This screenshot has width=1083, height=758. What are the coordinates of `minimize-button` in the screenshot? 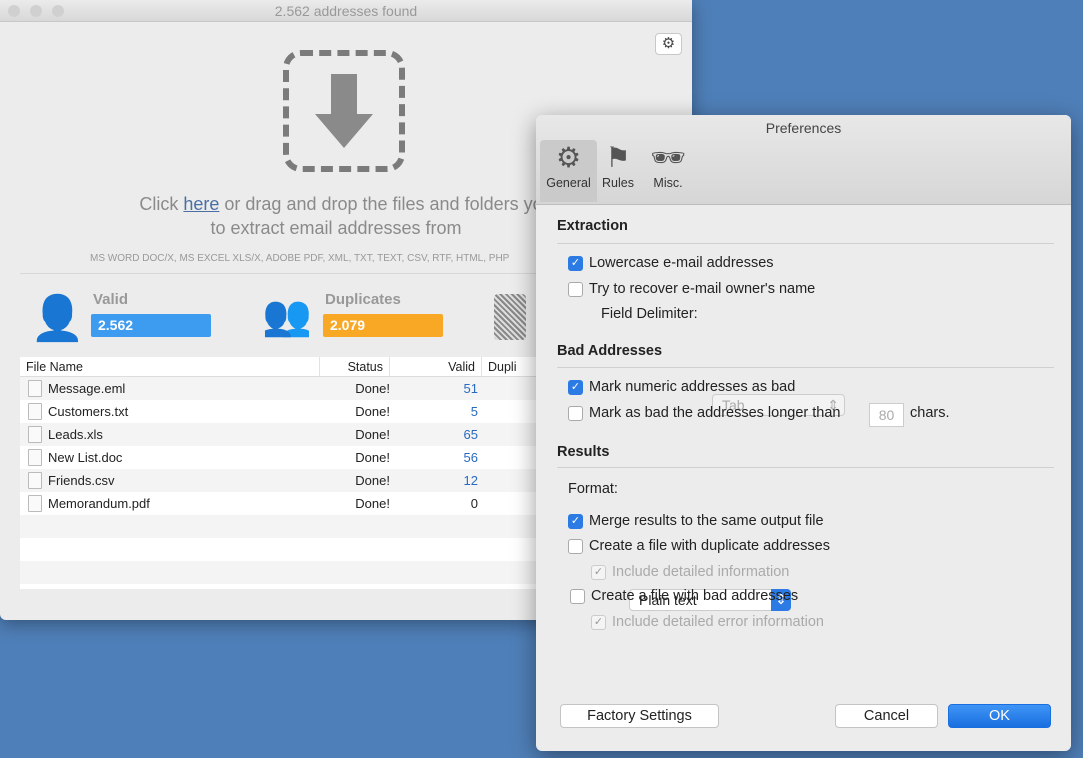 It's located at (36, 11).